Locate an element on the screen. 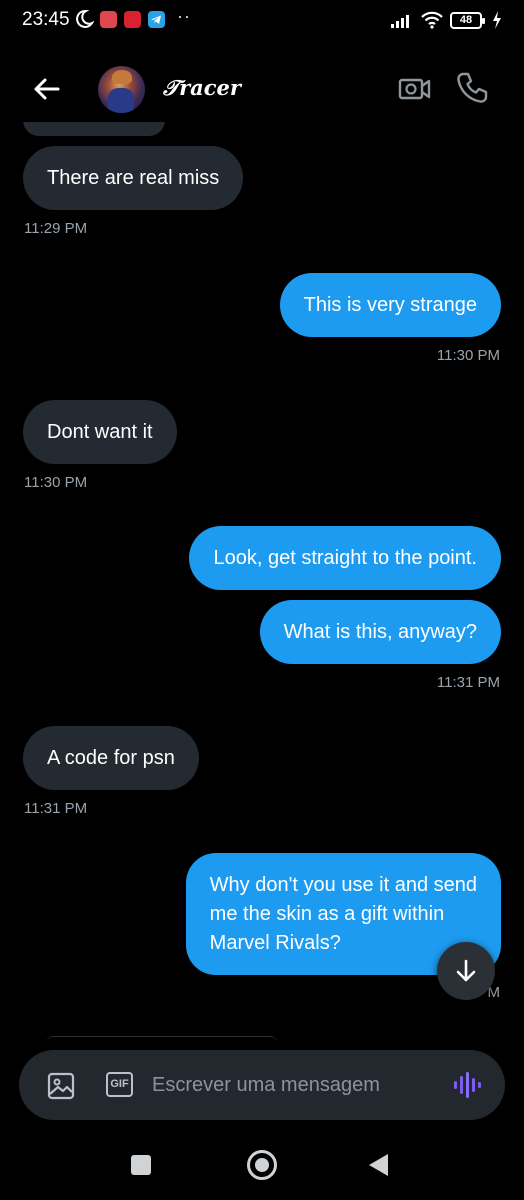 This screenshot has width=524, height=1200. charging-icon is located at coordinates (497, 20).